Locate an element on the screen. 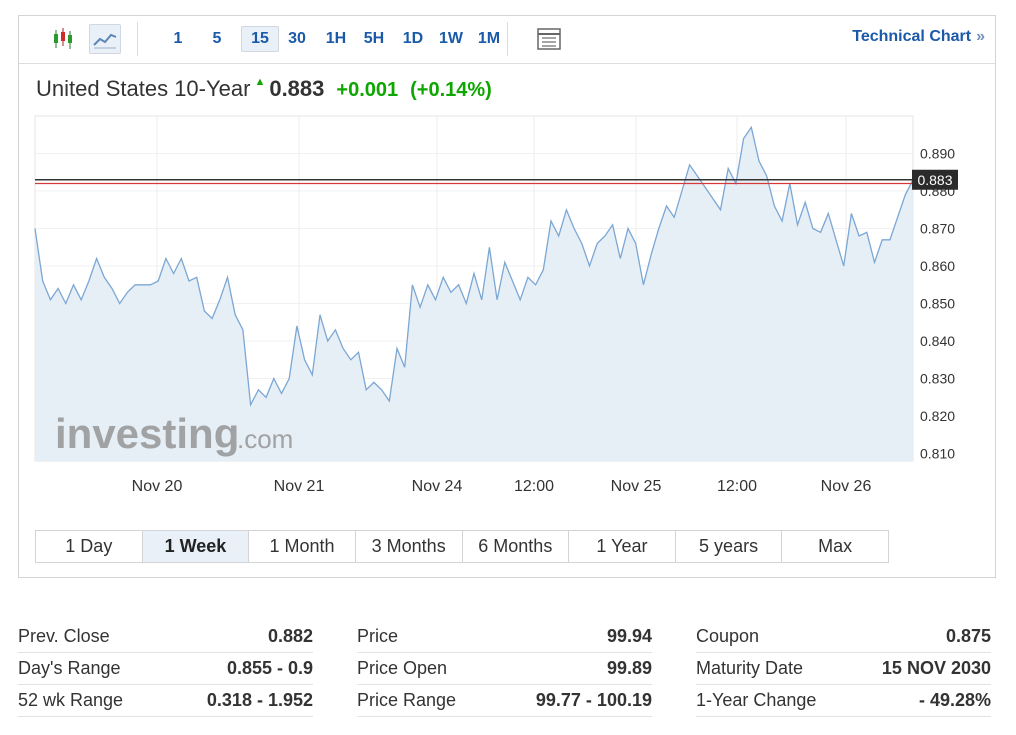 The image size is (1016, 735). x-tick-label: Nov 26 is located at coordinates (846, 486).